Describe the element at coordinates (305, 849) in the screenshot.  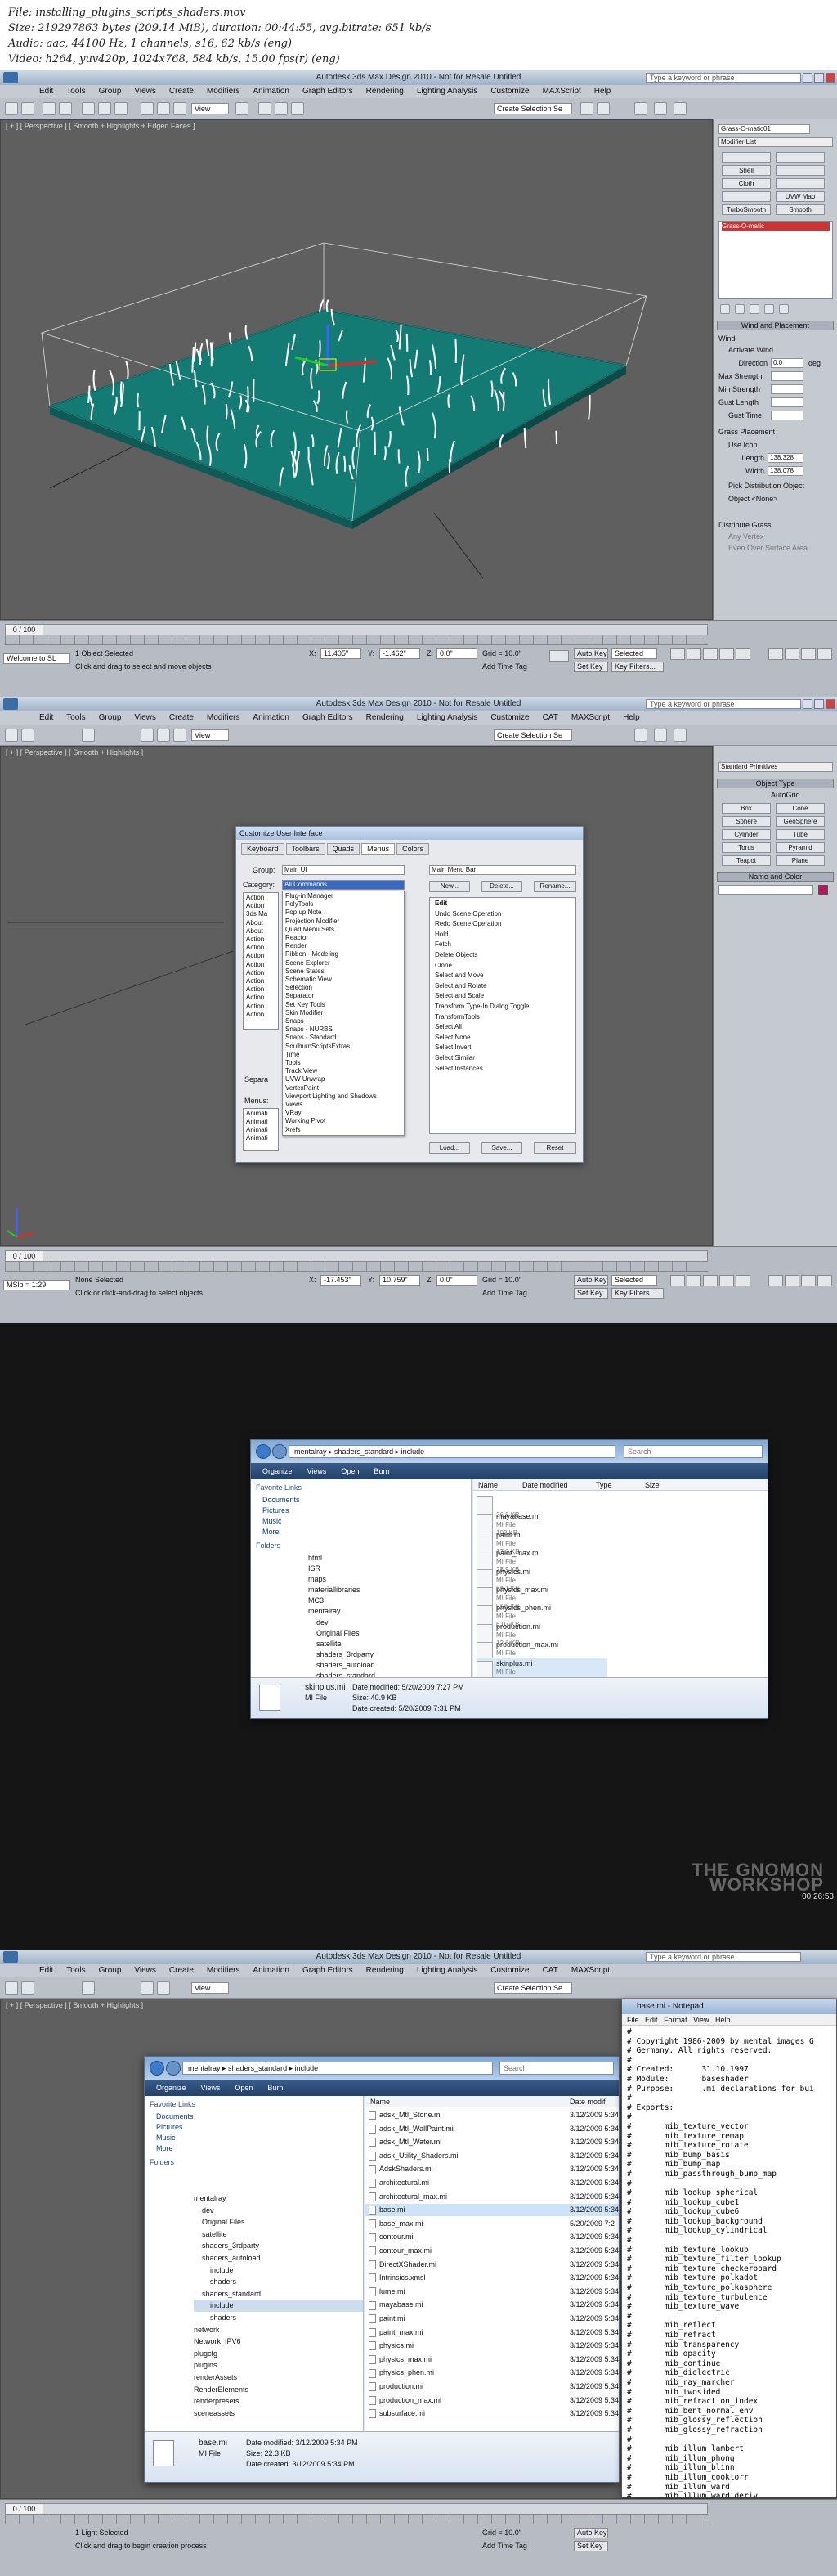
I see `tab-toolbars: Toolbars` at that location.